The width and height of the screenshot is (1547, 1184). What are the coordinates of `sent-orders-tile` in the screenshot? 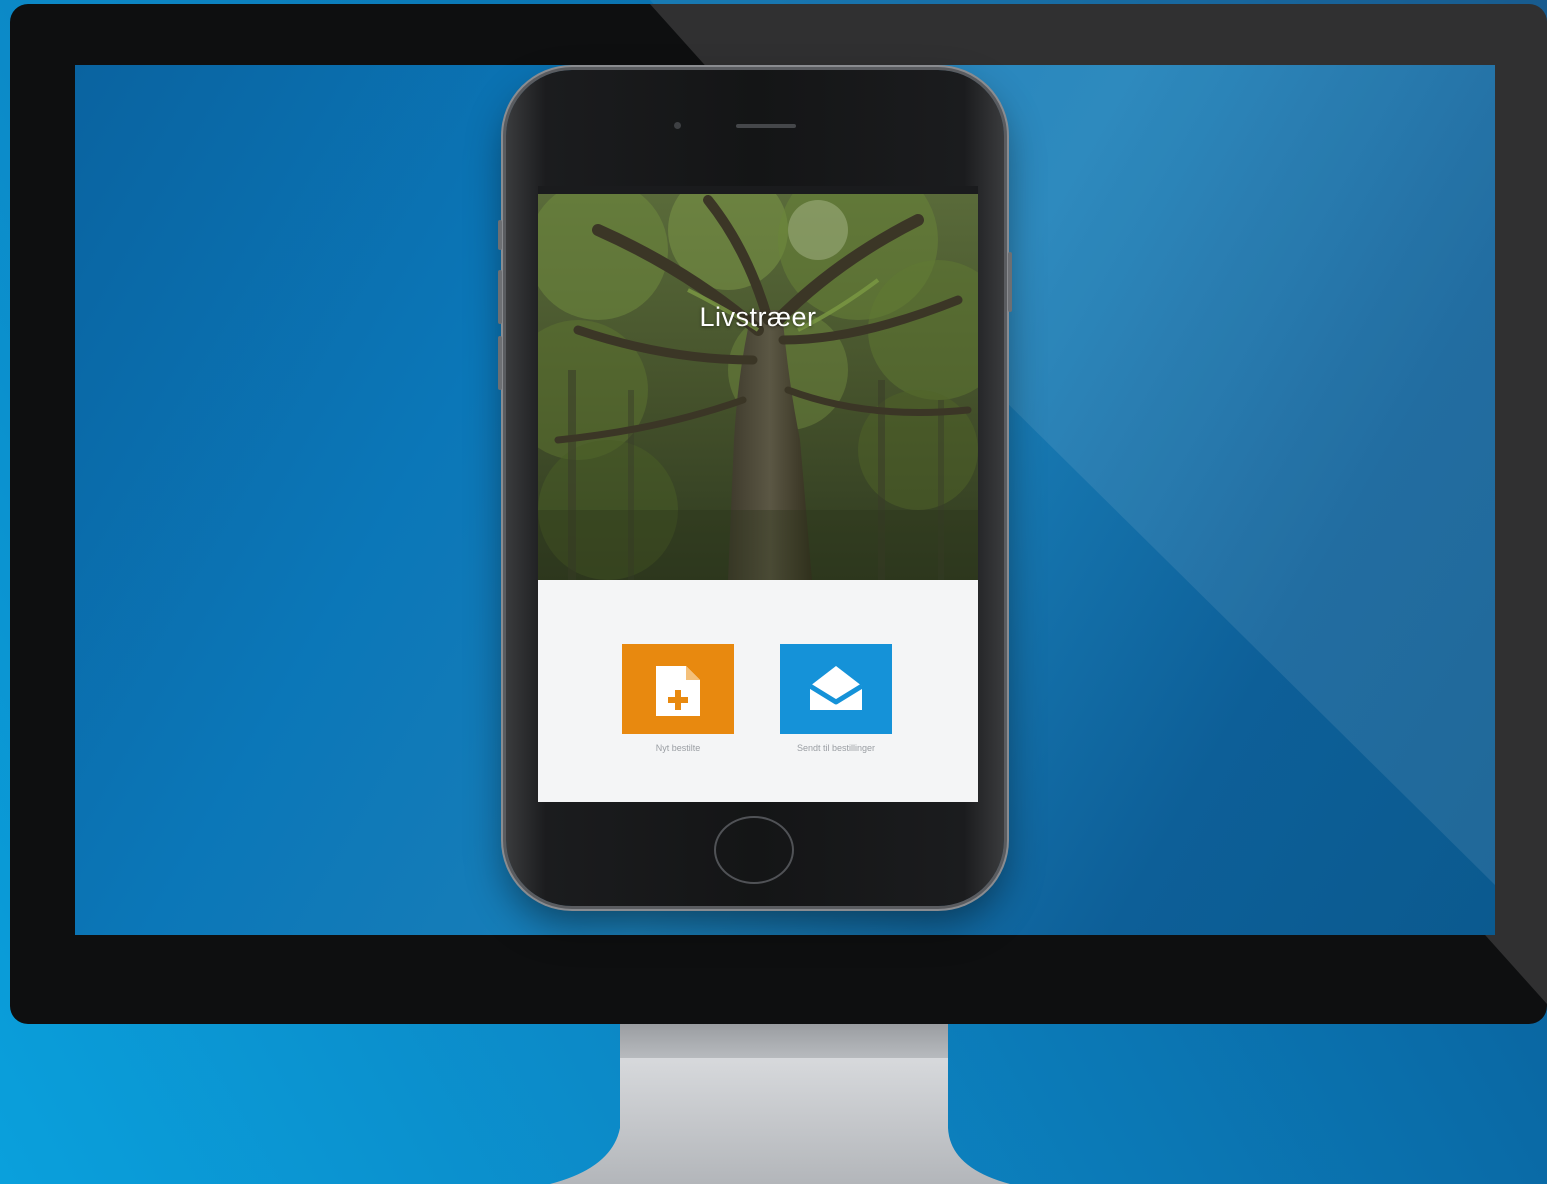 It's located at (836, 689).